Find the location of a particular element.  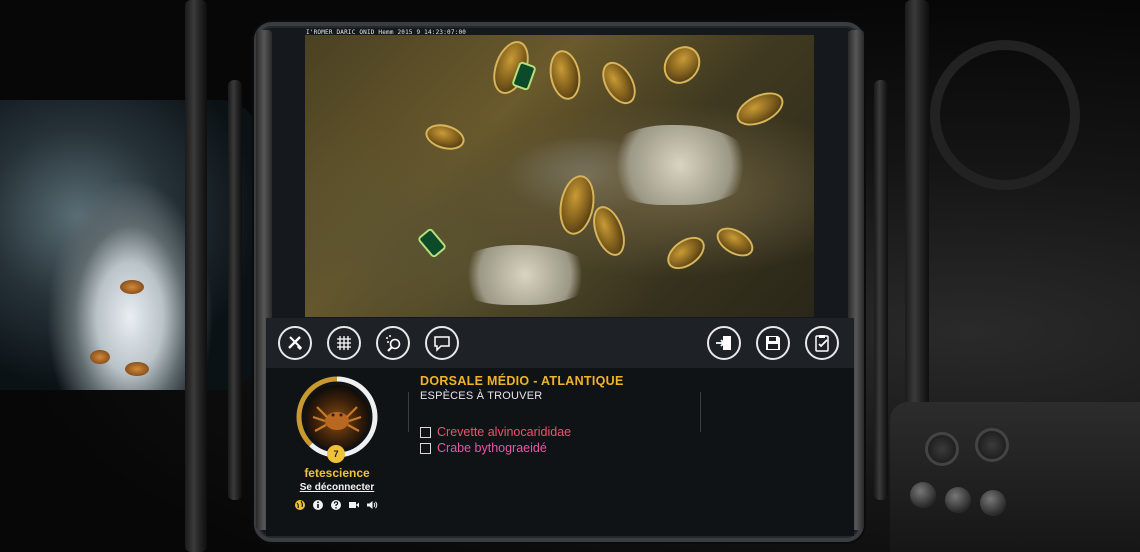

globe-icon is located at coordinates (300, 505).